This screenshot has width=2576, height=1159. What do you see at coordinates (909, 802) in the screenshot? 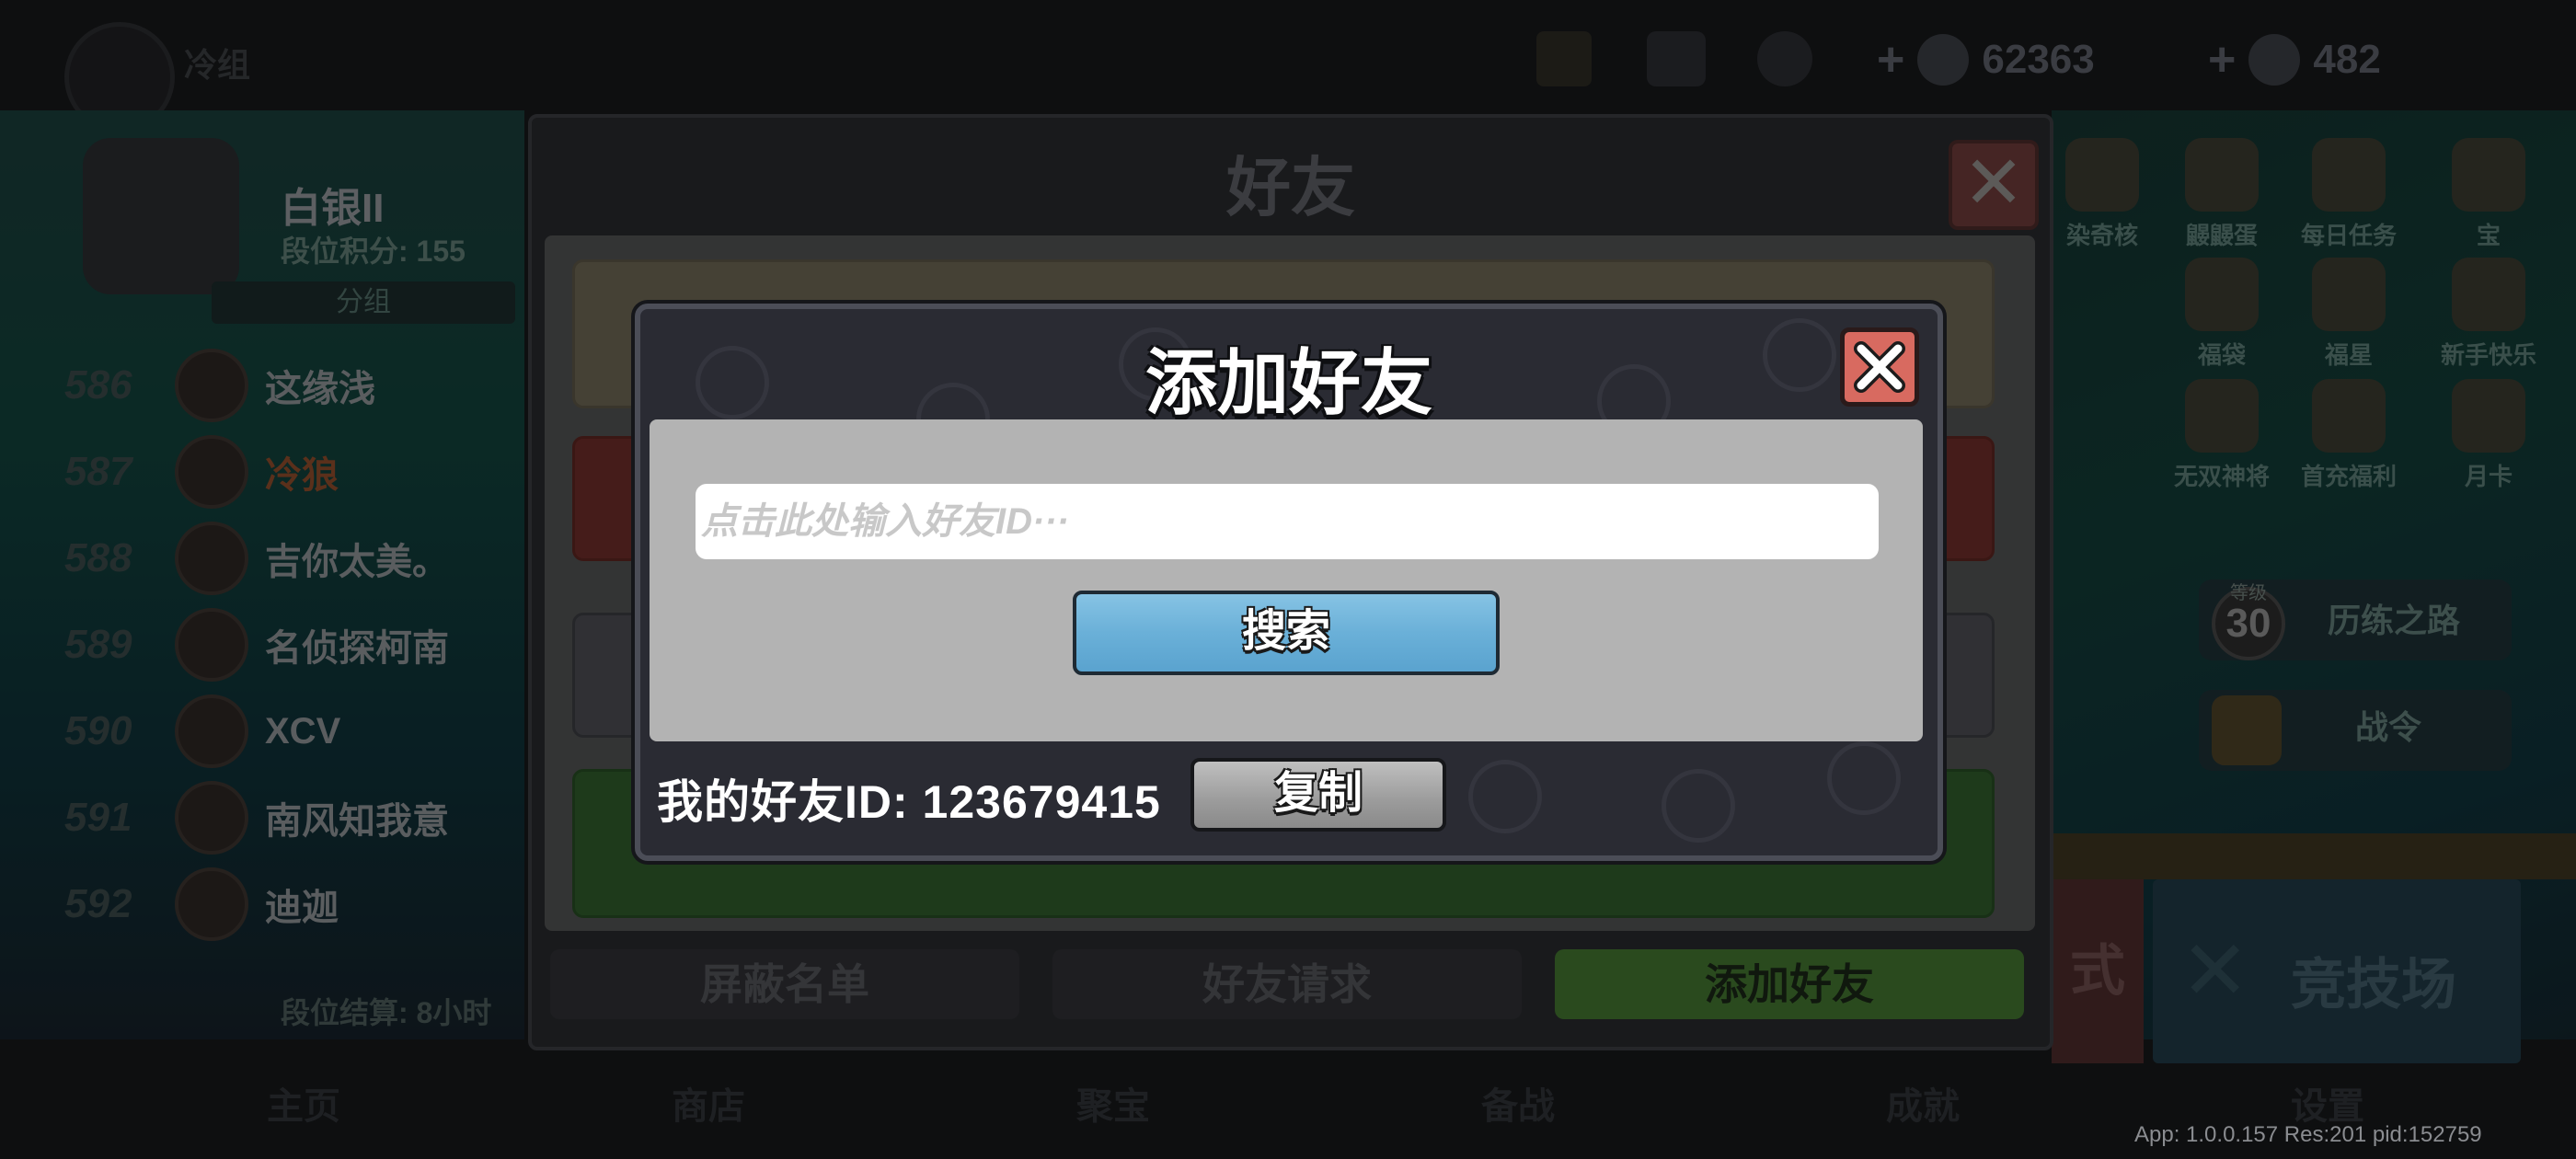
I see `my-friend-id: 我的好友ID: 123679415` at bounding box center [909, 802].